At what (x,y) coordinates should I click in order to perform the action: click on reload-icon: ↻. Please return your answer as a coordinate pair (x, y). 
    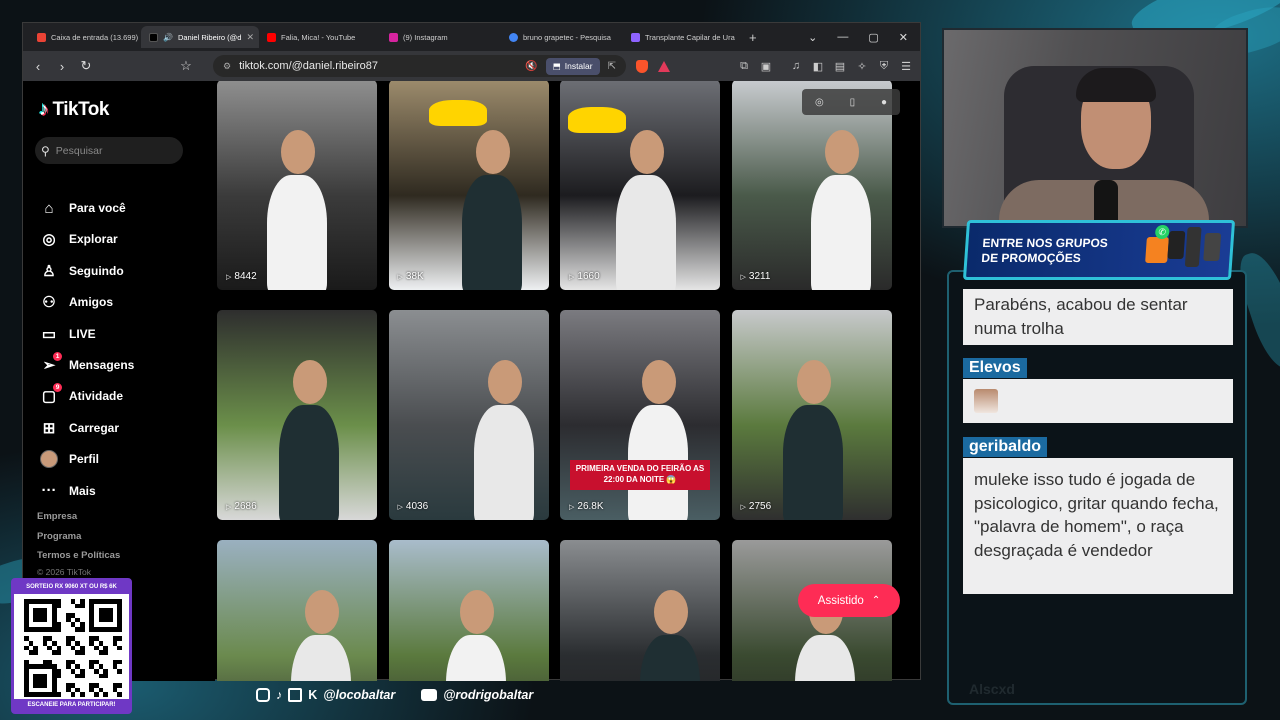
    Looking at the image, I should click on (86, 66).